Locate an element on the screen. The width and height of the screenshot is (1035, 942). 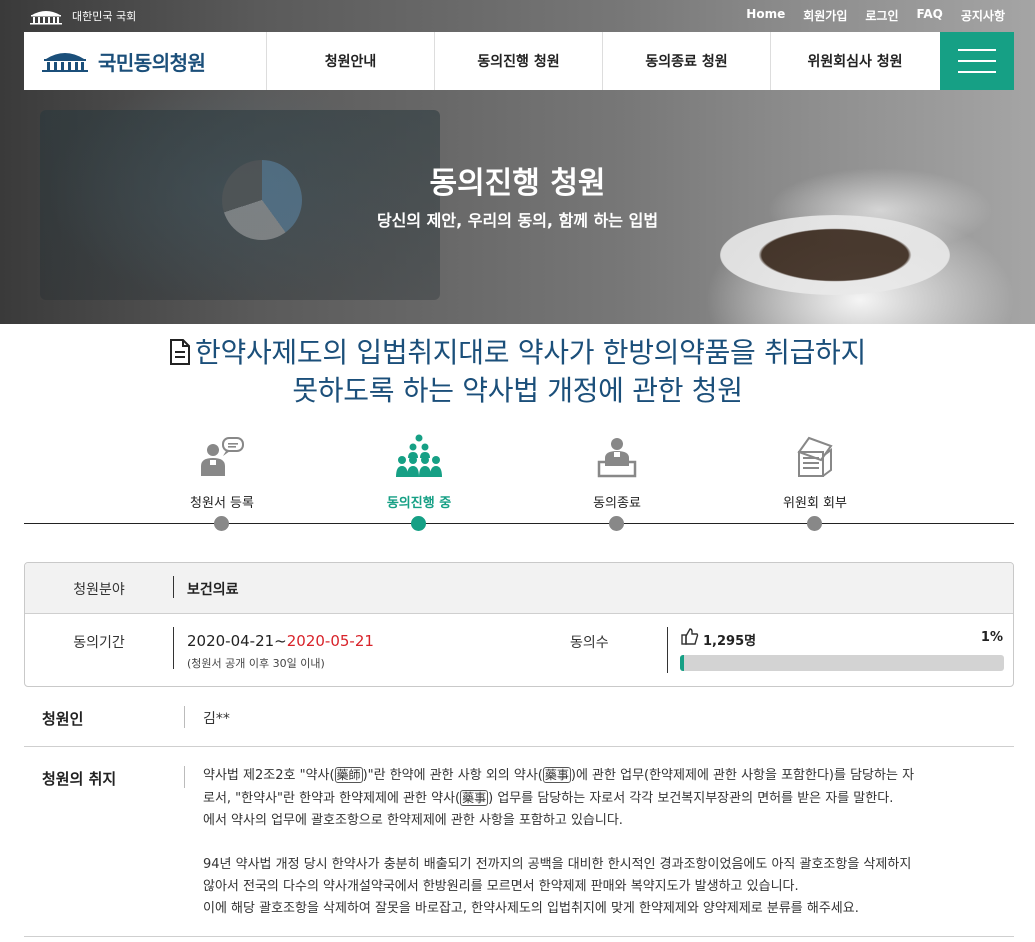
assembly-brand-label: 대한민국 국회 is located at coordinates (104, 16).